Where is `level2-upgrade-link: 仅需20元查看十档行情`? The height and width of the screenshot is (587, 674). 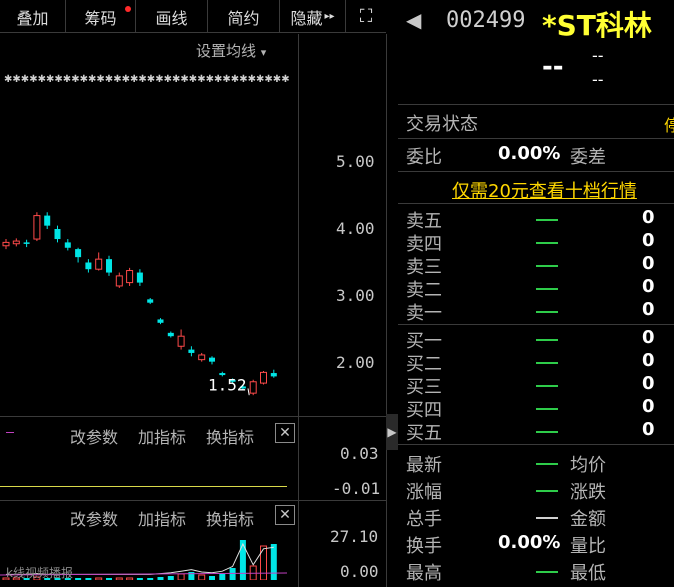
level2-upgrade-link: 仅需20元查看十档行情 is located at coordinates (544, 190).